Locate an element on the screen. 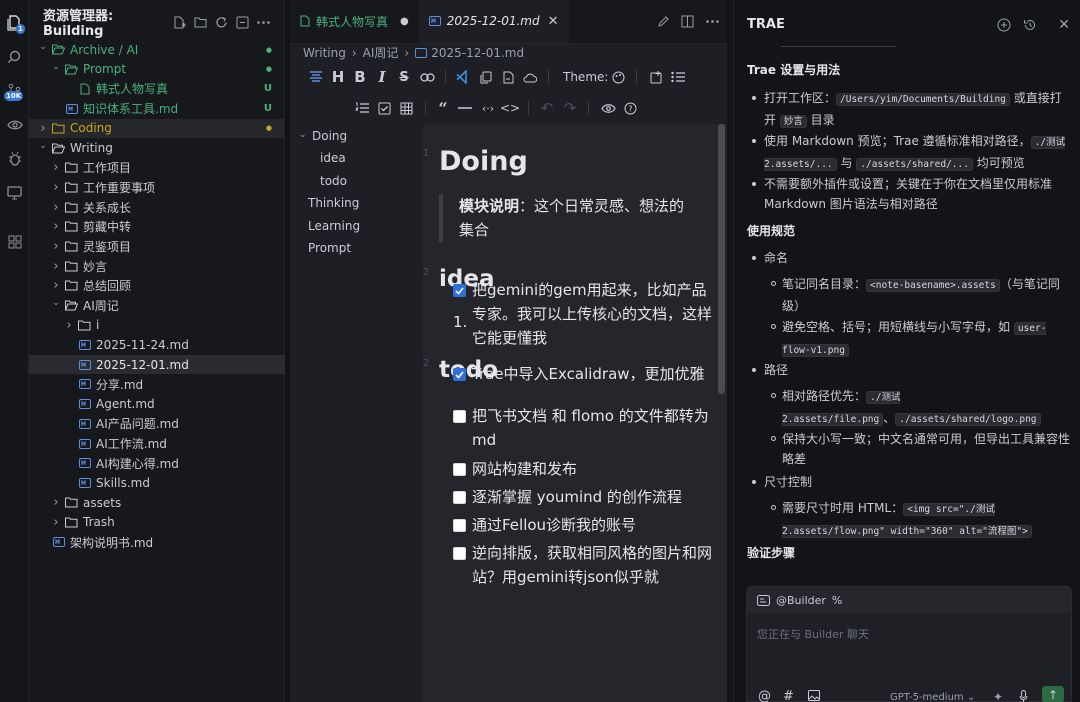 The height and width of the screenshot is (702, 1080). outline-item-doing: Doing is located at coordinates (329, 136).